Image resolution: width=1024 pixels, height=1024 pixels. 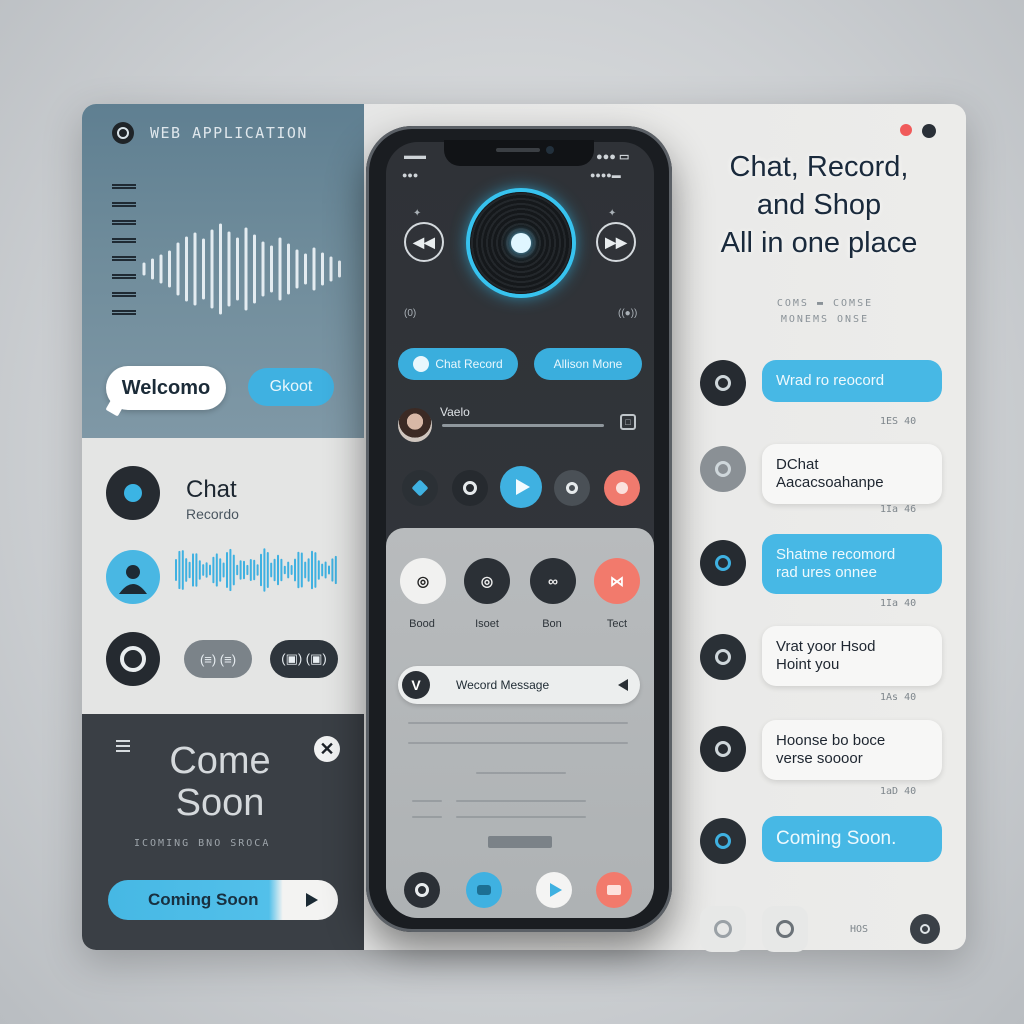 I want to click on track-progress-bar, so click(x=523, y=425).